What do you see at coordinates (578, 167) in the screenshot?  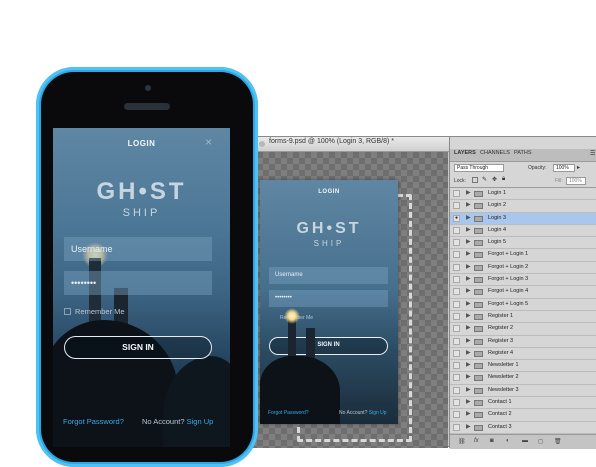 I see `opacity-dropdown-icon: ▸` at bounding box center [578, 167].